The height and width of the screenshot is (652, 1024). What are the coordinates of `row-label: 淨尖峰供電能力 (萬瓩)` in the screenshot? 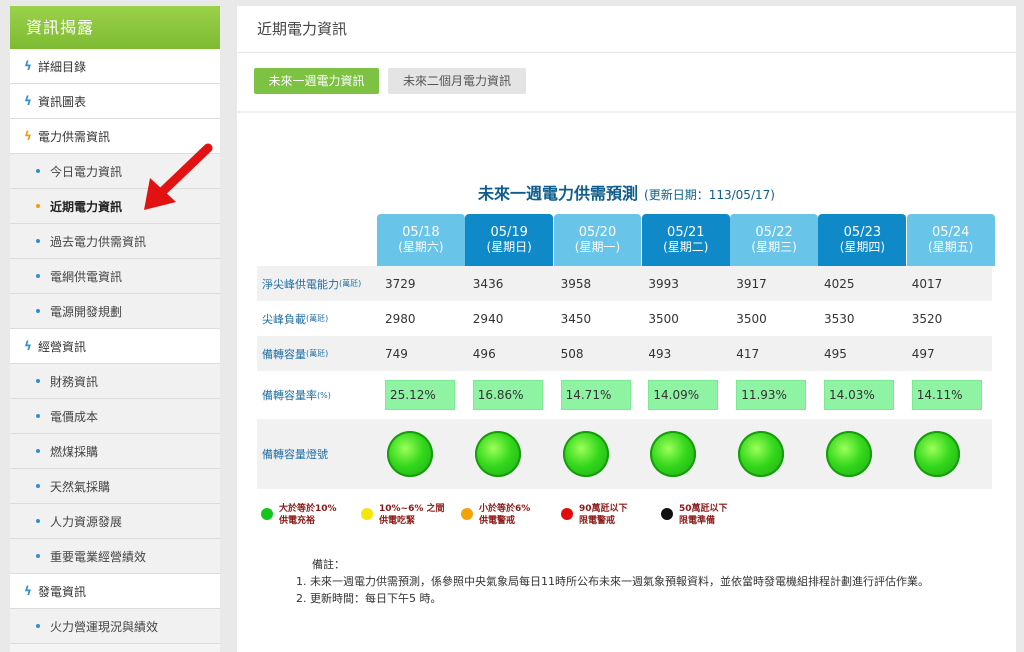 It's located at (317, 283).